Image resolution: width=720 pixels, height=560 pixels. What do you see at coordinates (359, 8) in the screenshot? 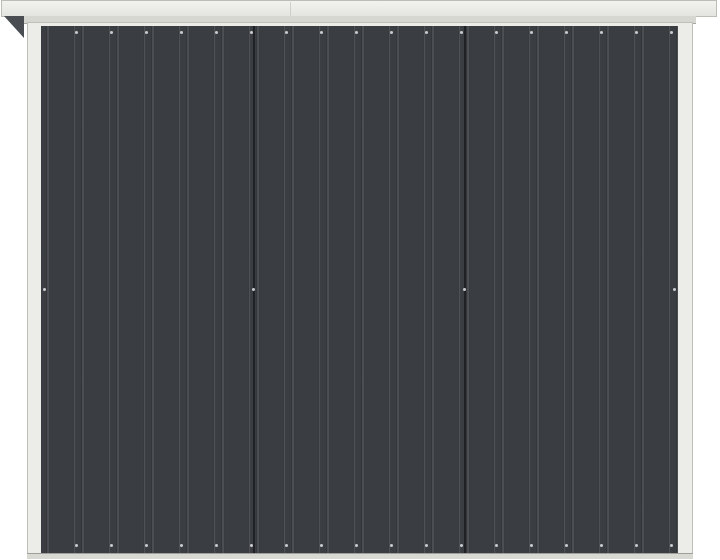
I see `shed-roof` at bounding box center [359, 8].